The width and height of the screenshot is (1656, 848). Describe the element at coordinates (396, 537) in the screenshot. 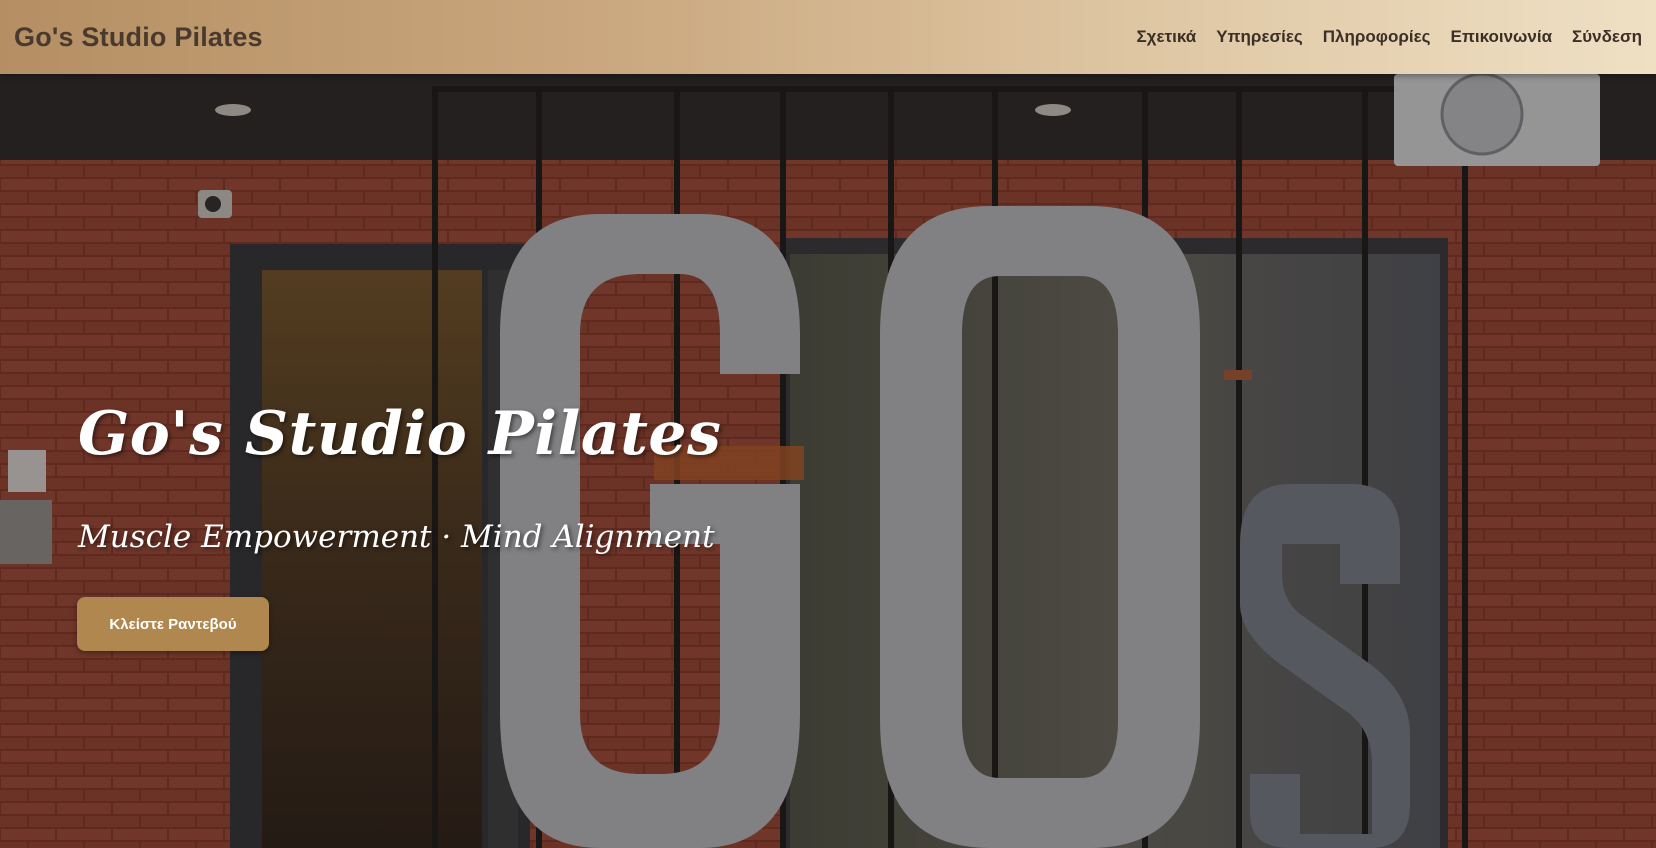

I see `hero-subtitle: Muscle Empowerment · Mind Alignment` at that location.